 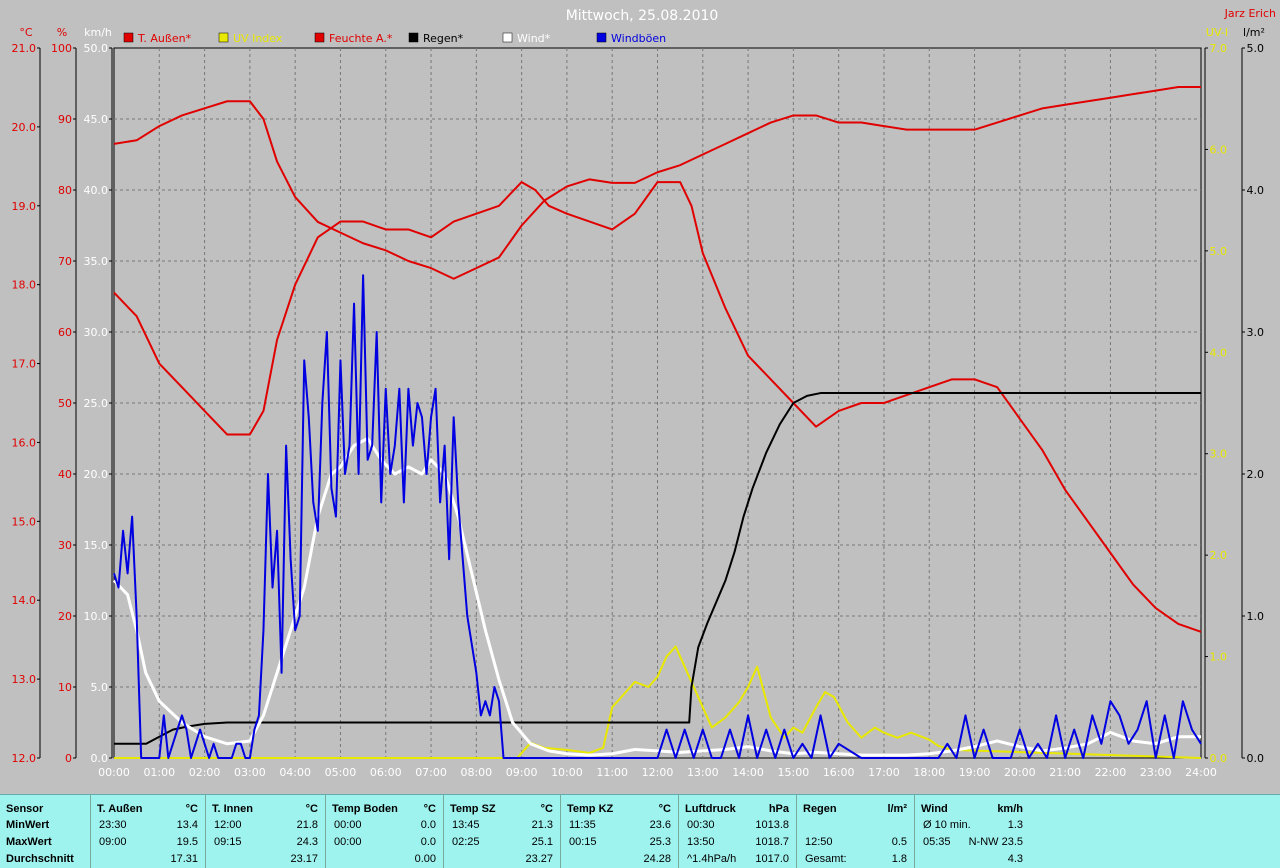 I want to click on x-tick-label: 02:00, so click(x=205, y=772).